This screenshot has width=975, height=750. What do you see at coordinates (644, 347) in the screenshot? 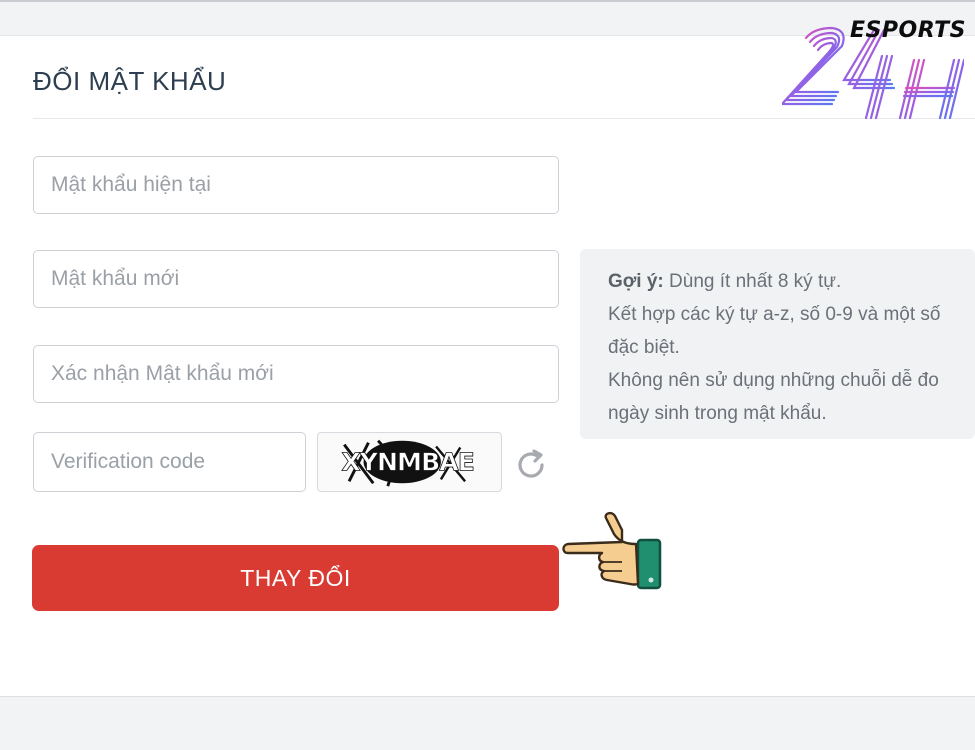
I see `hint-line-3: đặc biệt.` at bounding box center [644, 347].